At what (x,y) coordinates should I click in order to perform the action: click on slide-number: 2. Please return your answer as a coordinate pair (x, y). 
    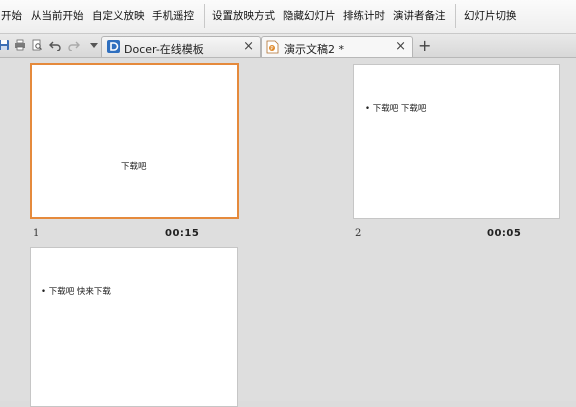
    Looking at the image, I should click on (358, 233).